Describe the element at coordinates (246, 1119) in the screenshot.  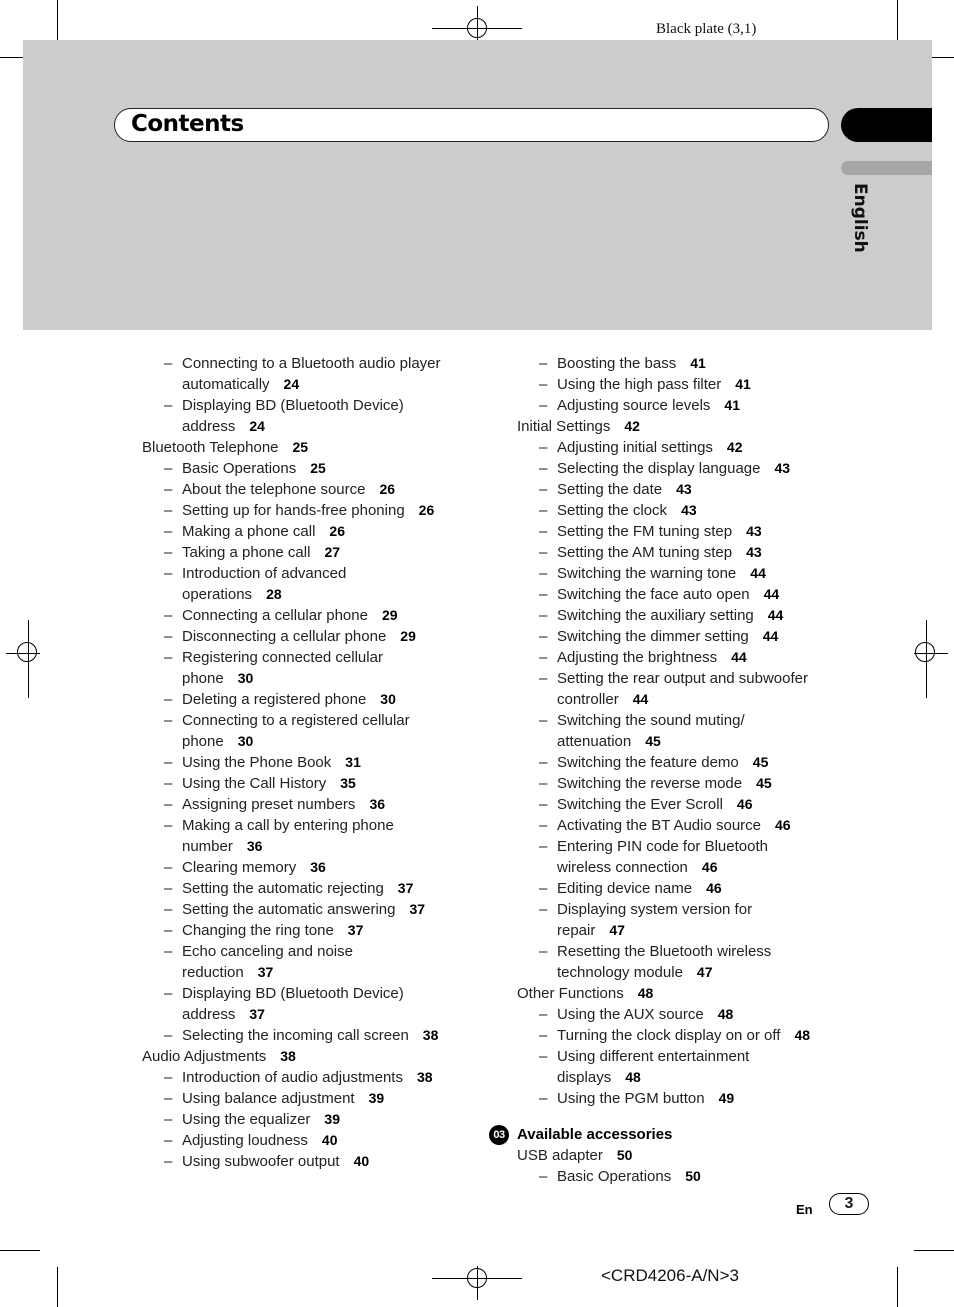
I see `toc-entry-title: Using the equalizer` at that location.